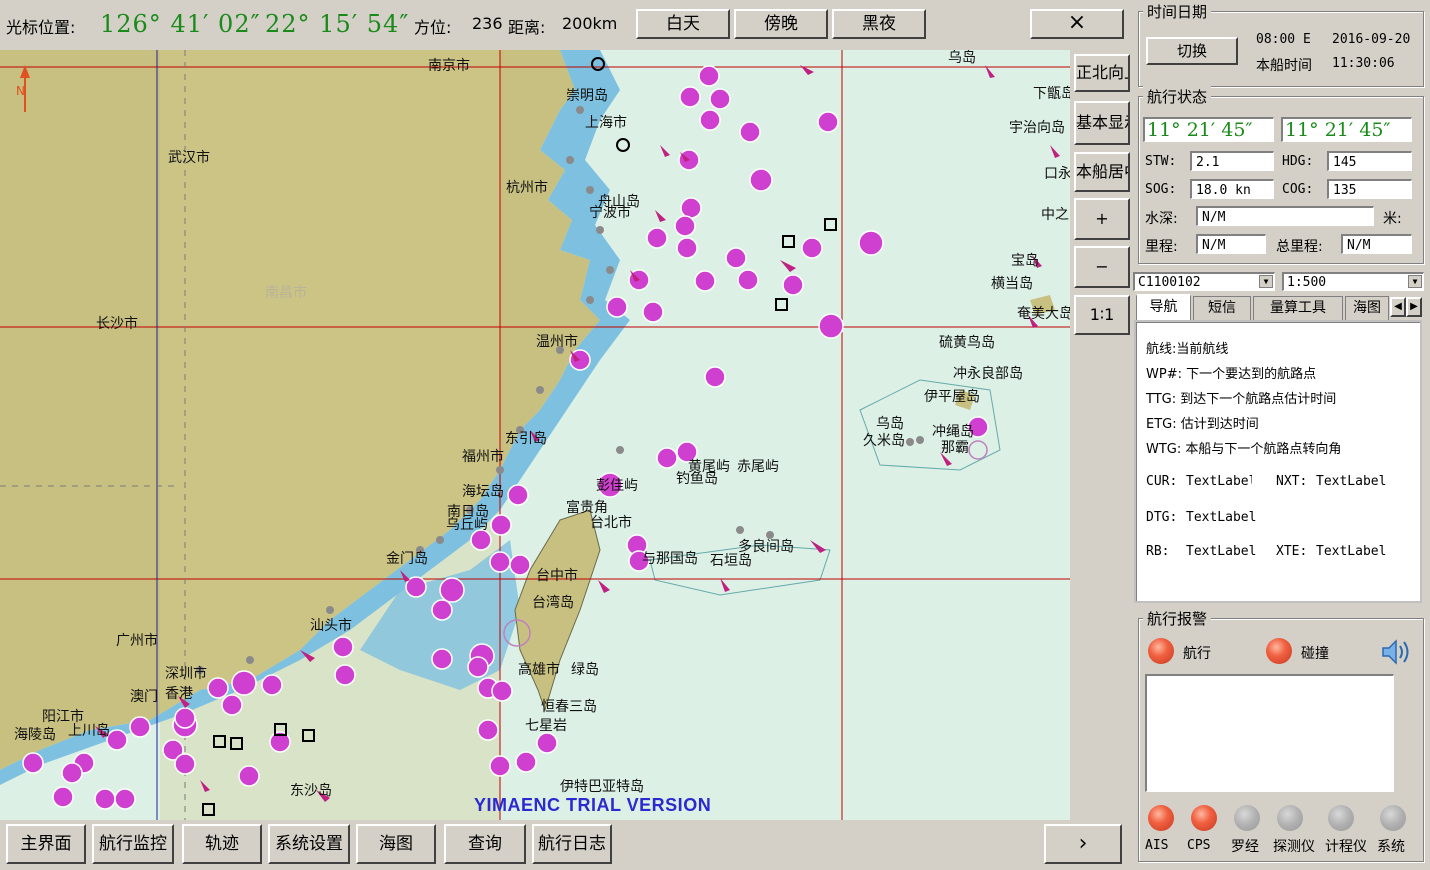  What do you see at coordinates (449, 66) in the screenshot?
I see `place-label: 南京市` at bounding box center [449, 66].